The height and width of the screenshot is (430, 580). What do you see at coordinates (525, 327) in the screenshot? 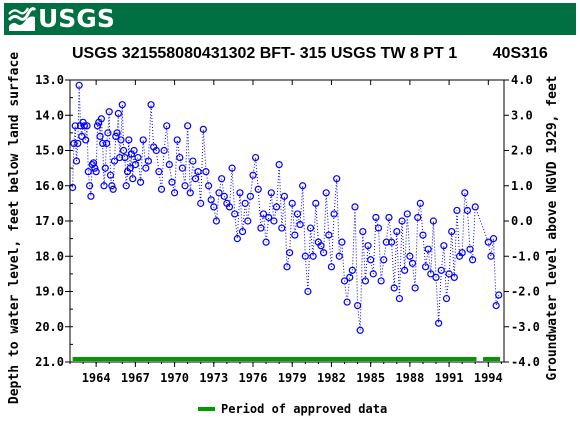
I see `y2-tick-label: -3.0` at bounding box center [525, 327].